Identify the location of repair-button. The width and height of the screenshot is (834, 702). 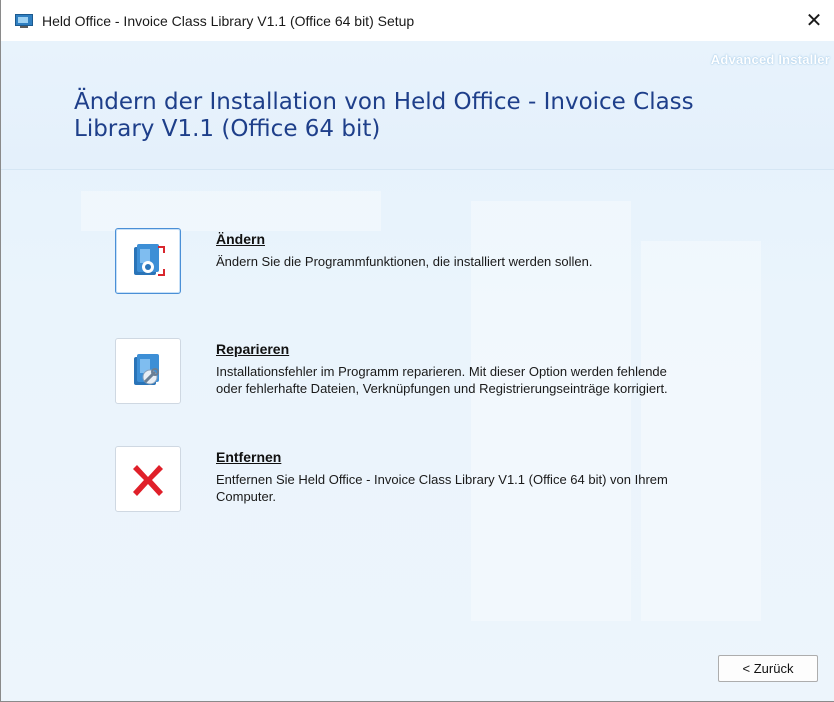
(148, 371).